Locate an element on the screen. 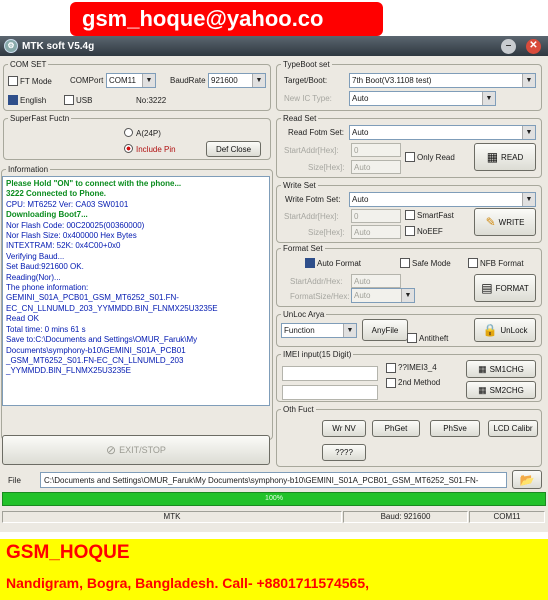 The width and height of the screenshot is (548, 600). unlock-label: UnLock is located at coordinates (514, 330).